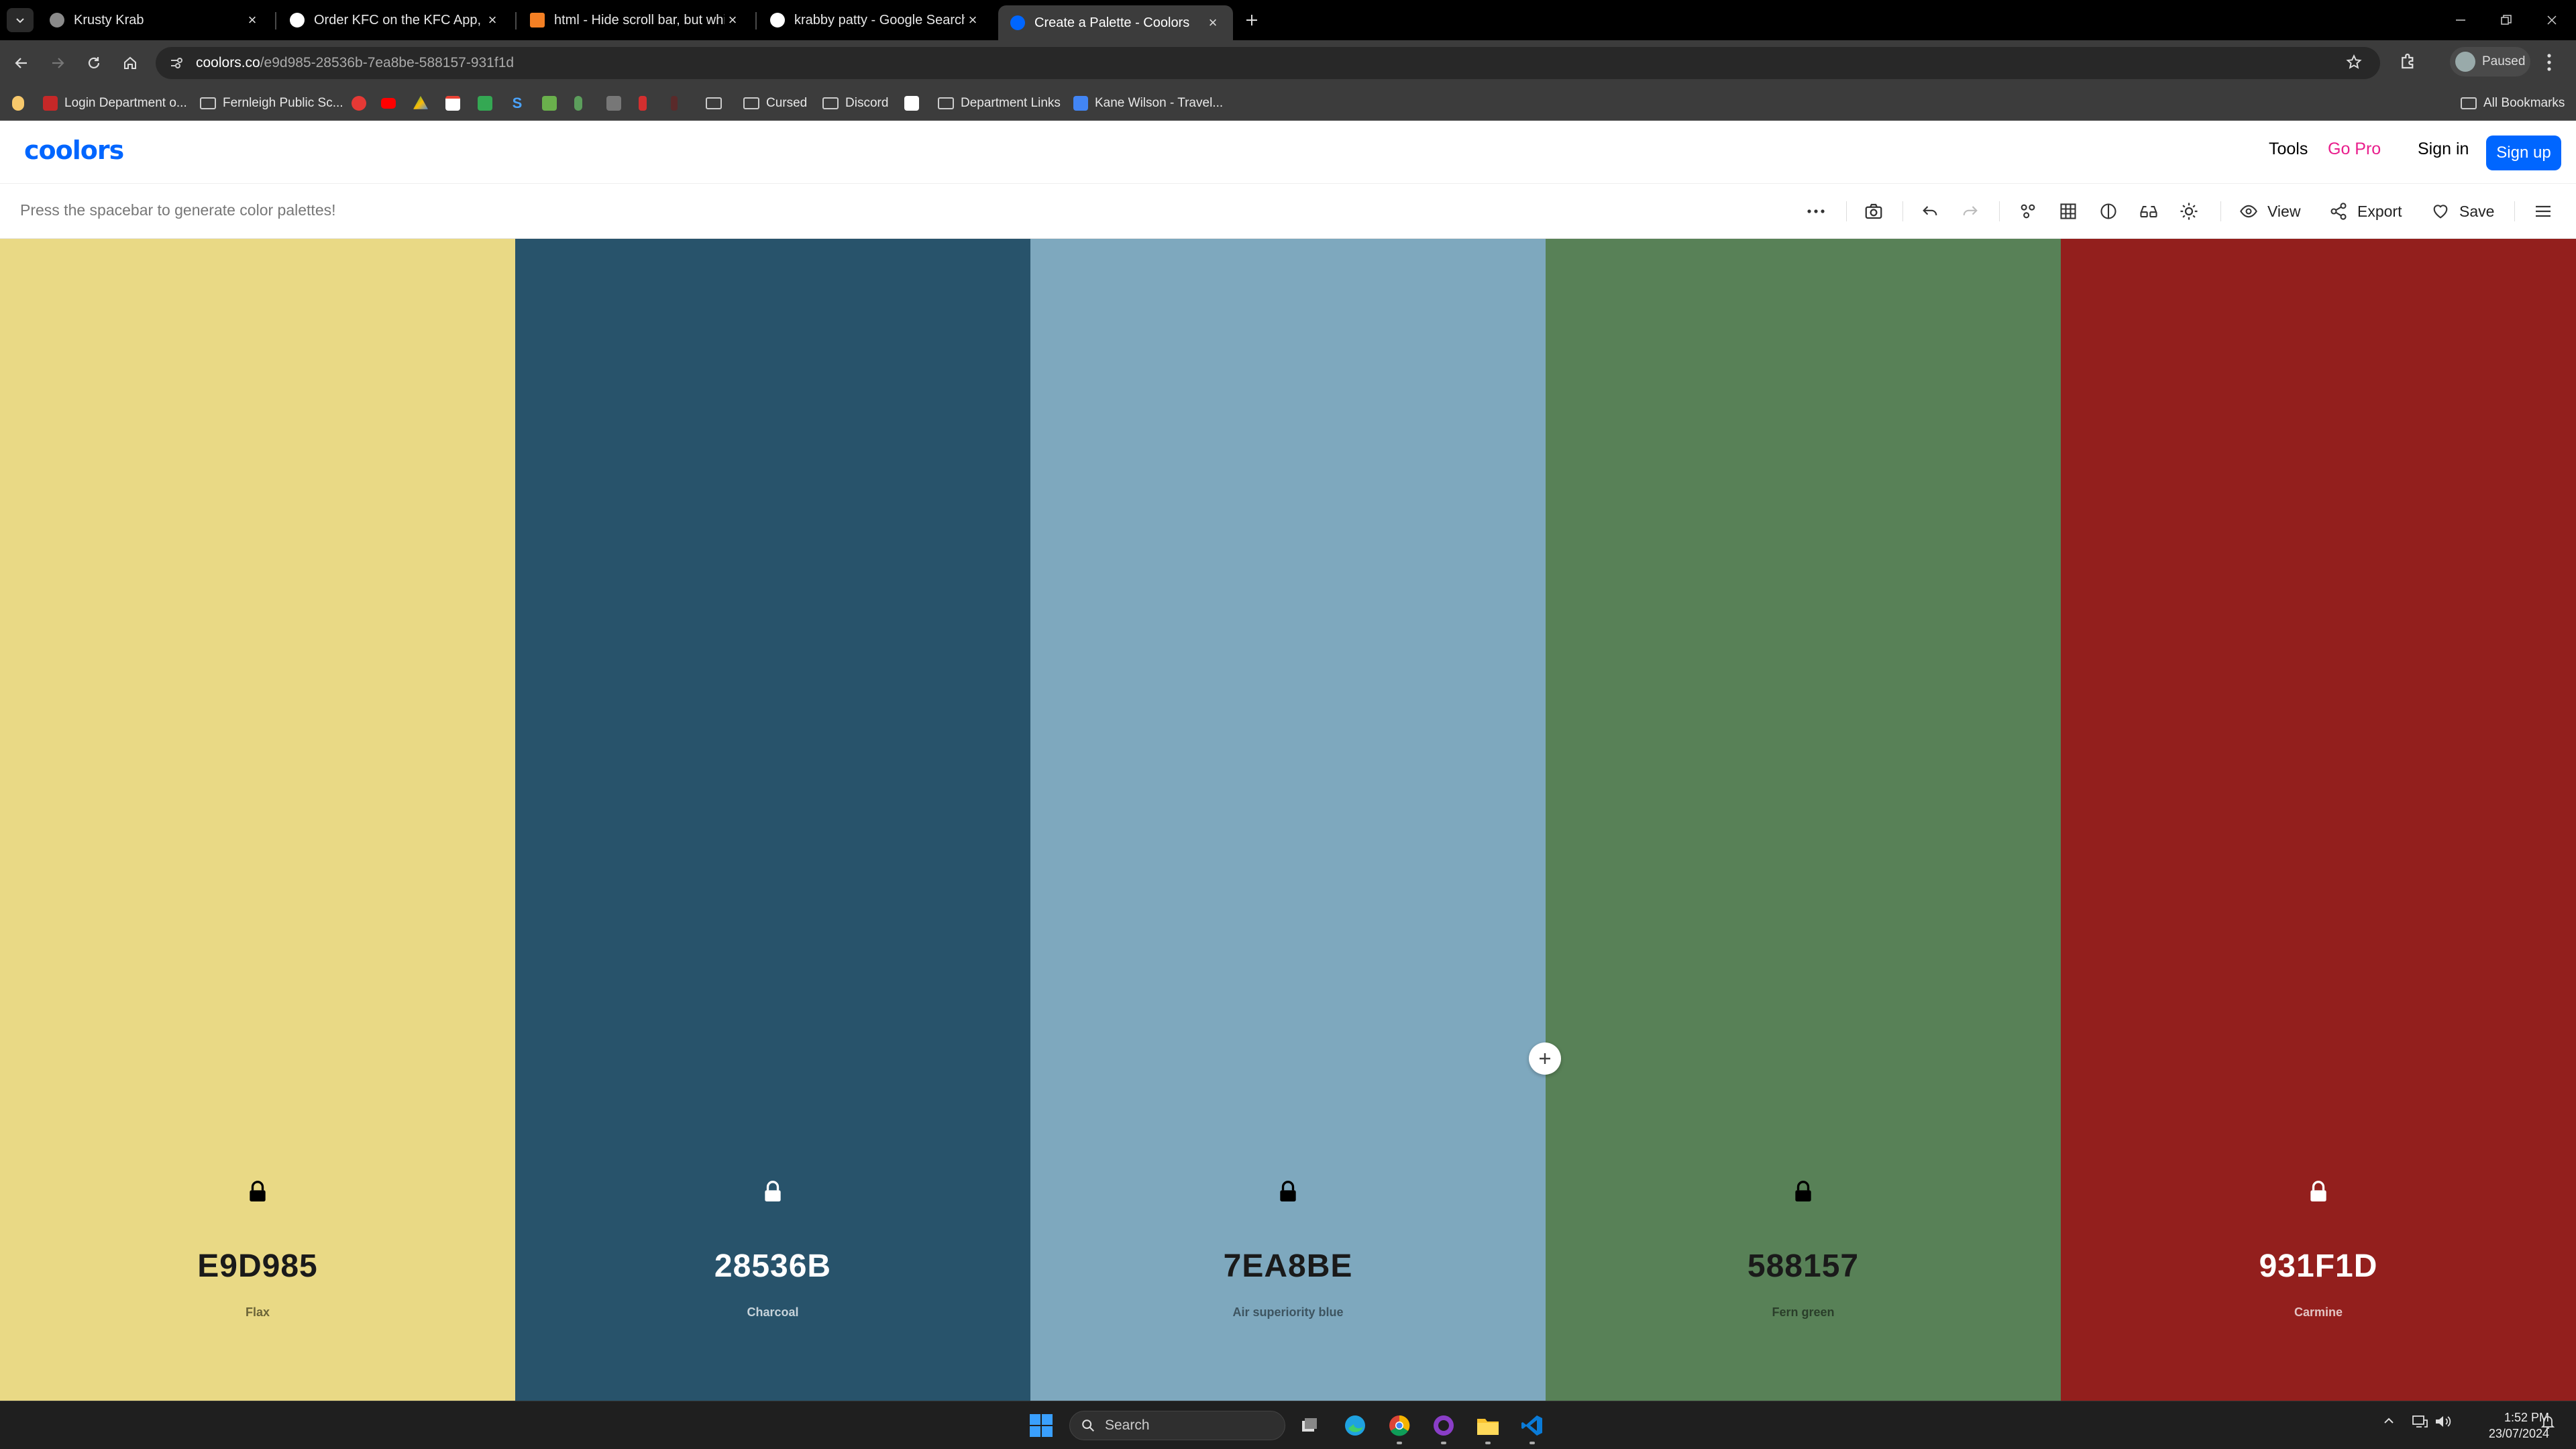  What do you see at coordinates (21, 63) in the screenshot?
I see `back-button` at bounding box center [21, 63].